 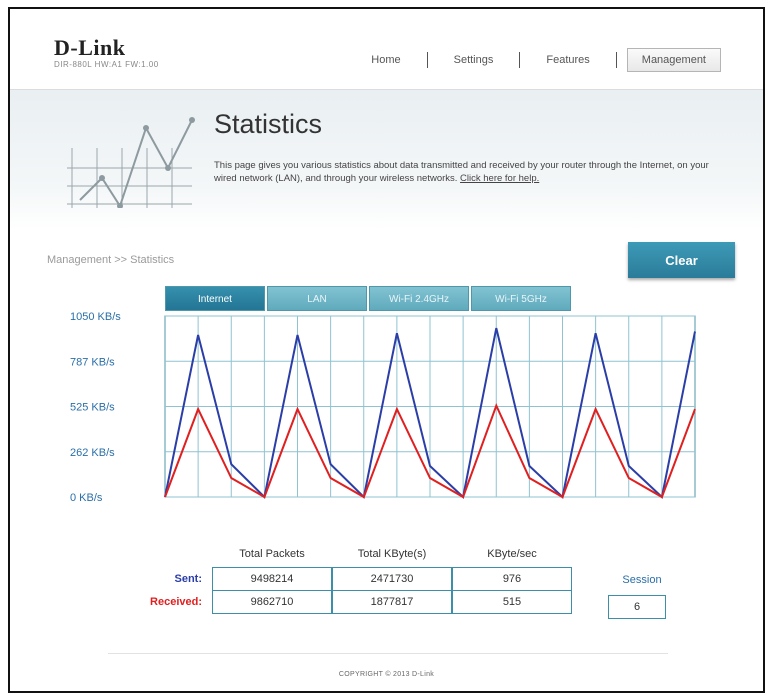 I want to click on y-tick-label: 262 KB/s, so click(x=92, y=453).